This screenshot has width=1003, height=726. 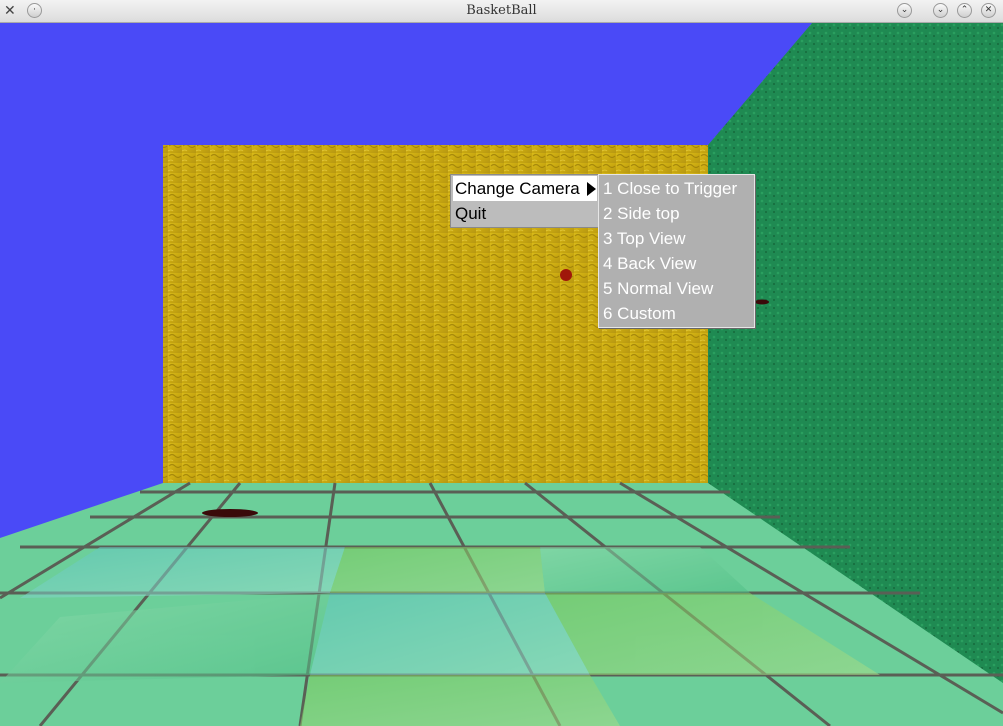 What do you see at coordinates (988, 10) in the screenshot?
I see `close-button: ✕` at bounding box center [988, 10].